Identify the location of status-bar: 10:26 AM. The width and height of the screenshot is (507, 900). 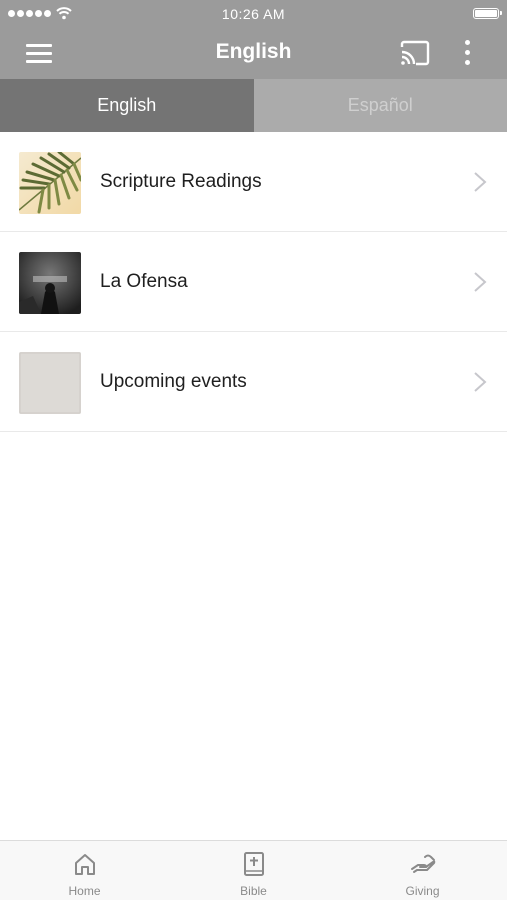
(253, 14).